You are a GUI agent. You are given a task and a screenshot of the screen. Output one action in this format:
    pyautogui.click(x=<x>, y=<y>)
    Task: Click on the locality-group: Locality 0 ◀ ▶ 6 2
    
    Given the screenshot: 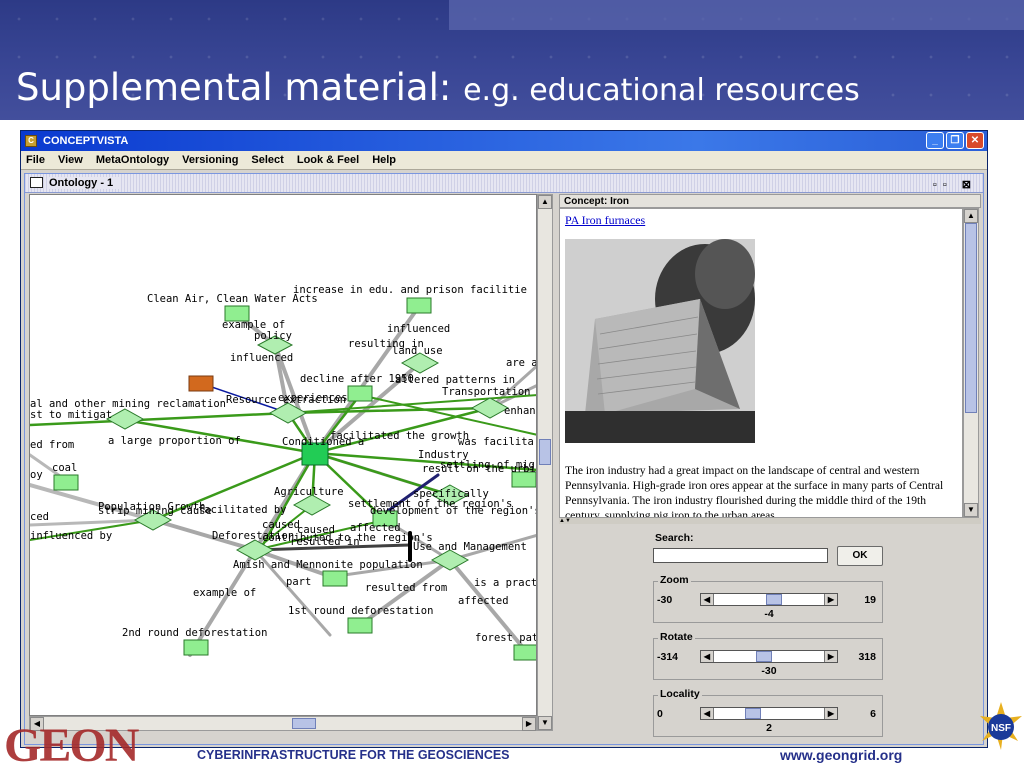 What is the action you would take?
    pyautogui.click(x=768, y=712)
    